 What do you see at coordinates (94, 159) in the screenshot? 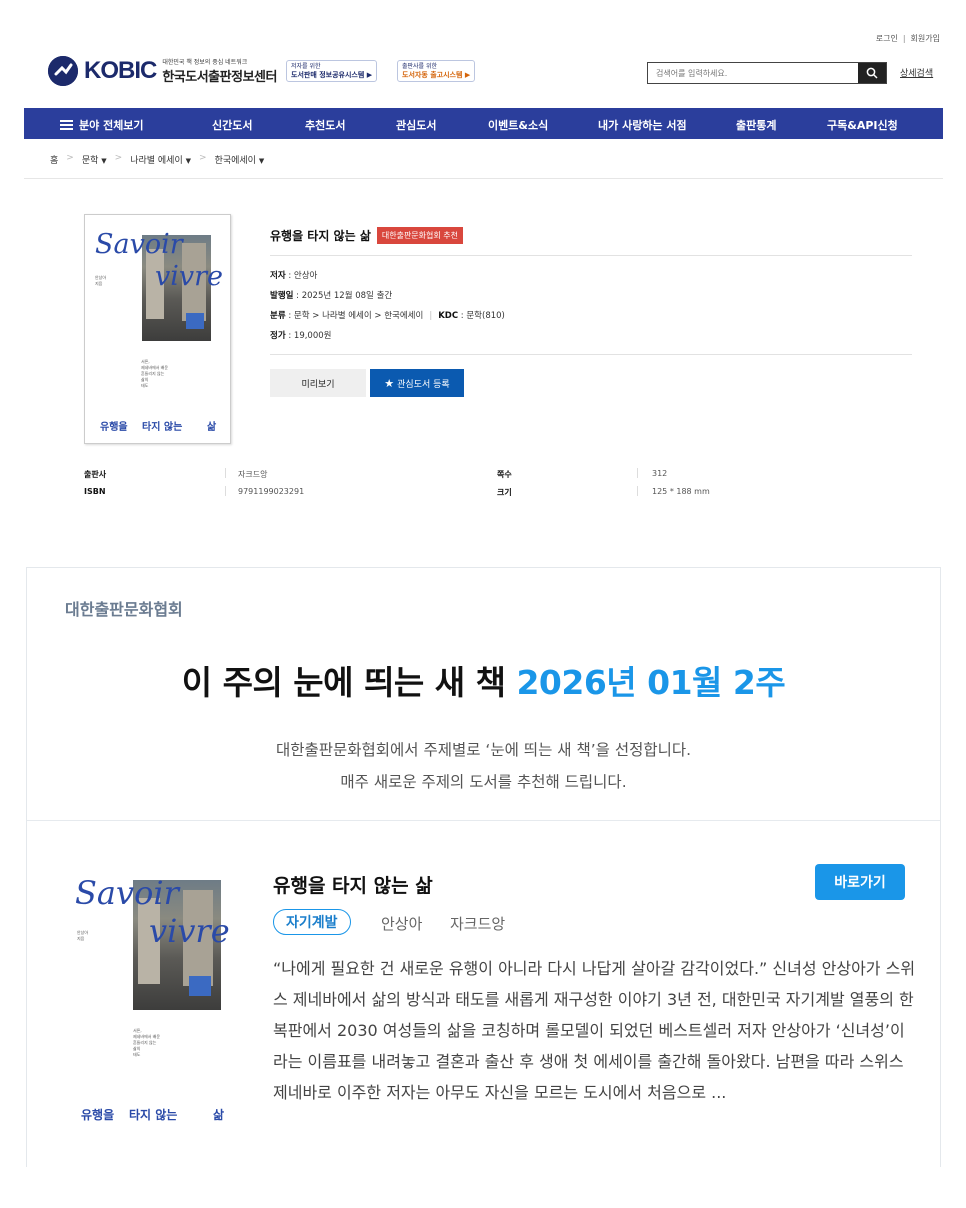
I see `breadcrumb-literature: 문학 ▼` at bounding box center [94, 159].